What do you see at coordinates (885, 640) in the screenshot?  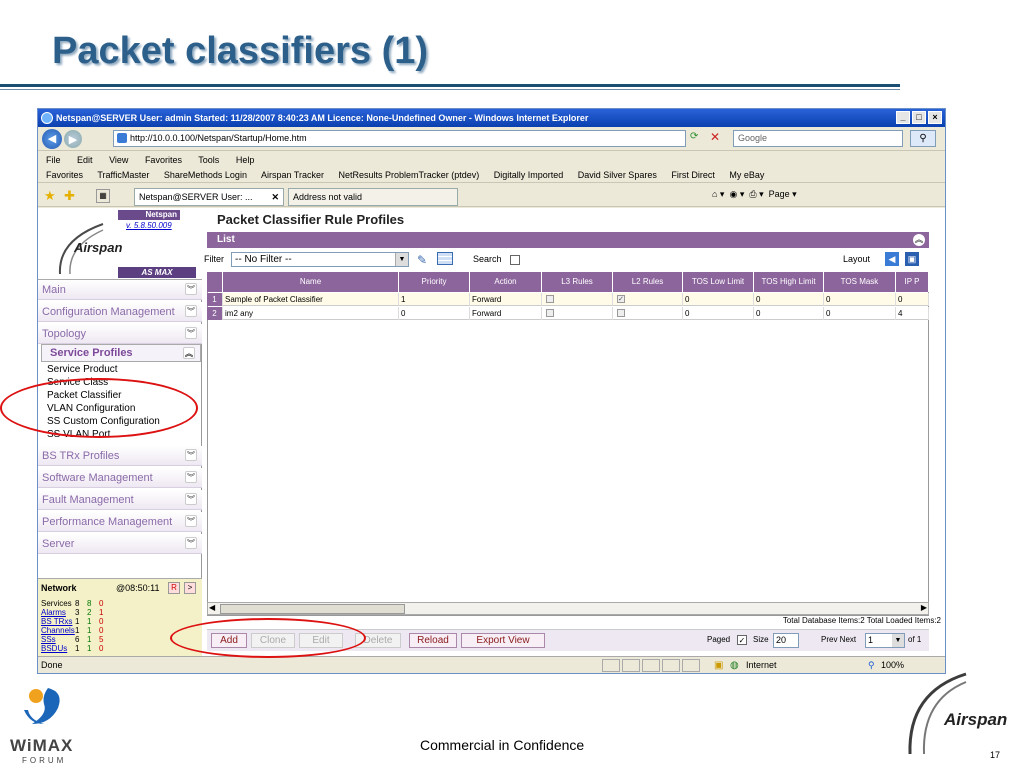 I see `page-number-select: 1 ▼` at bounding box center [885, 640].